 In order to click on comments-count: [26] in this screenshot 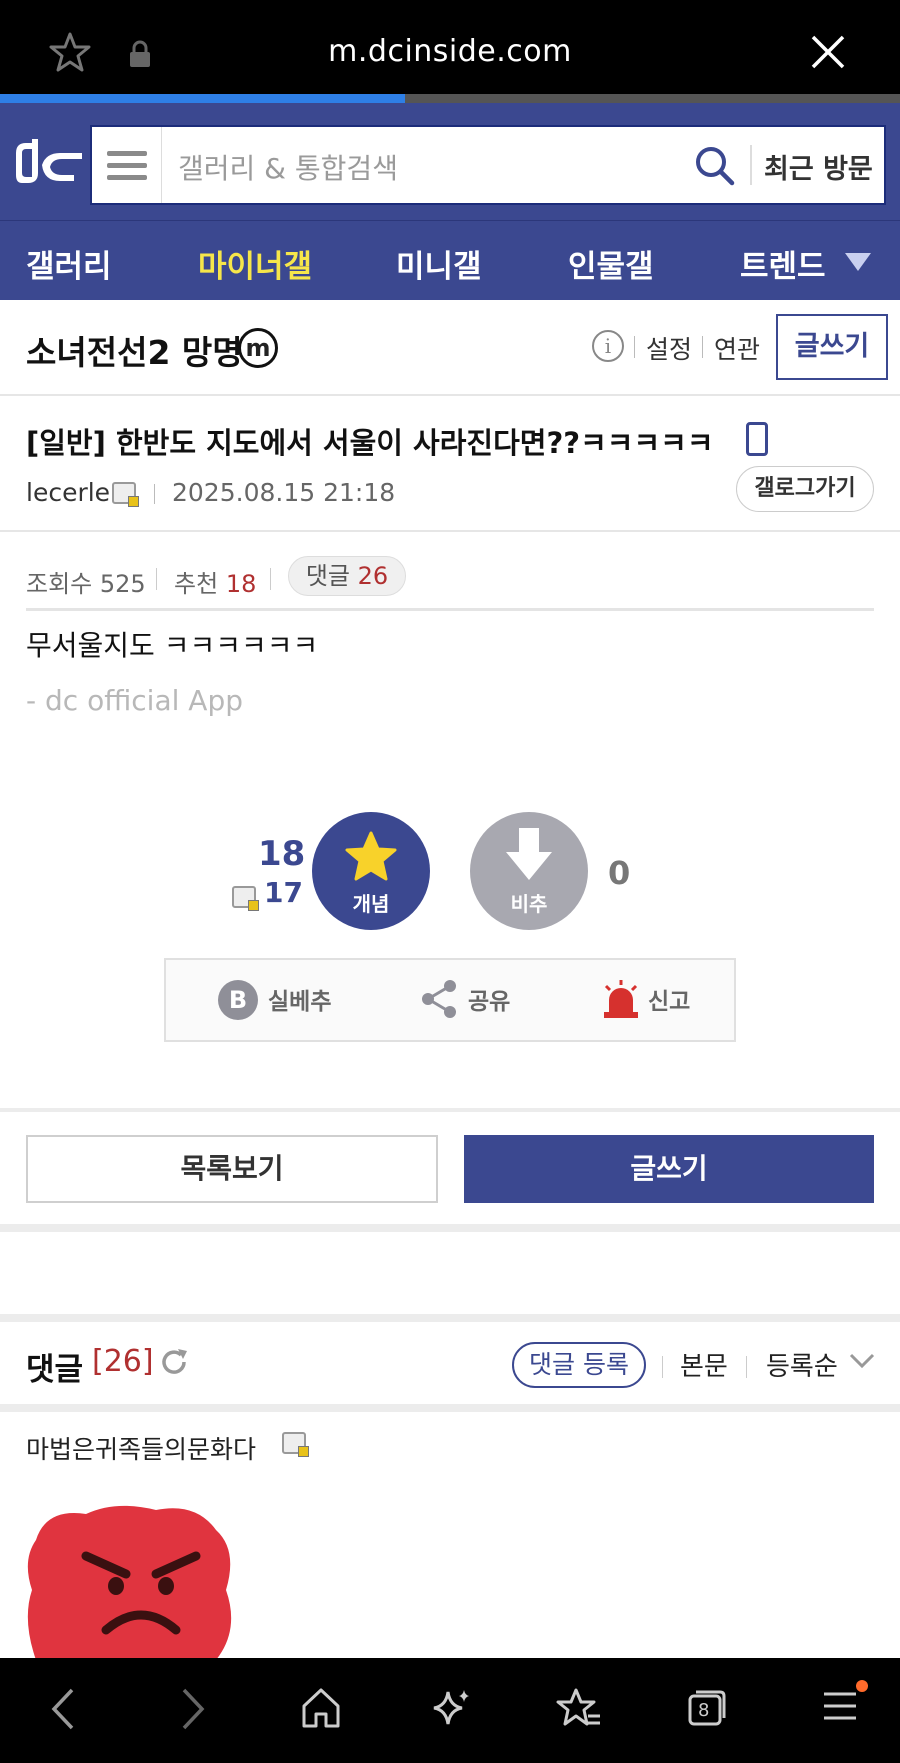, I will do `click(123, 1361)`.